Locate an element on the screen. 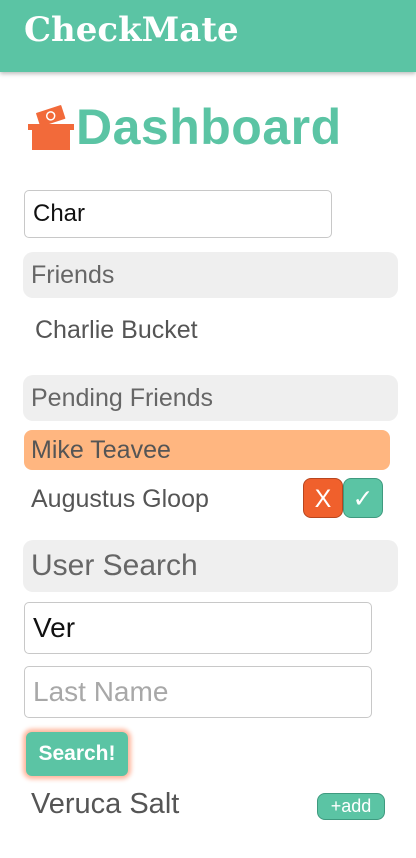 The width and height of the screenshot is (416, 858). pending-section-header: Pending Friends is located at coordinates (210, 398).